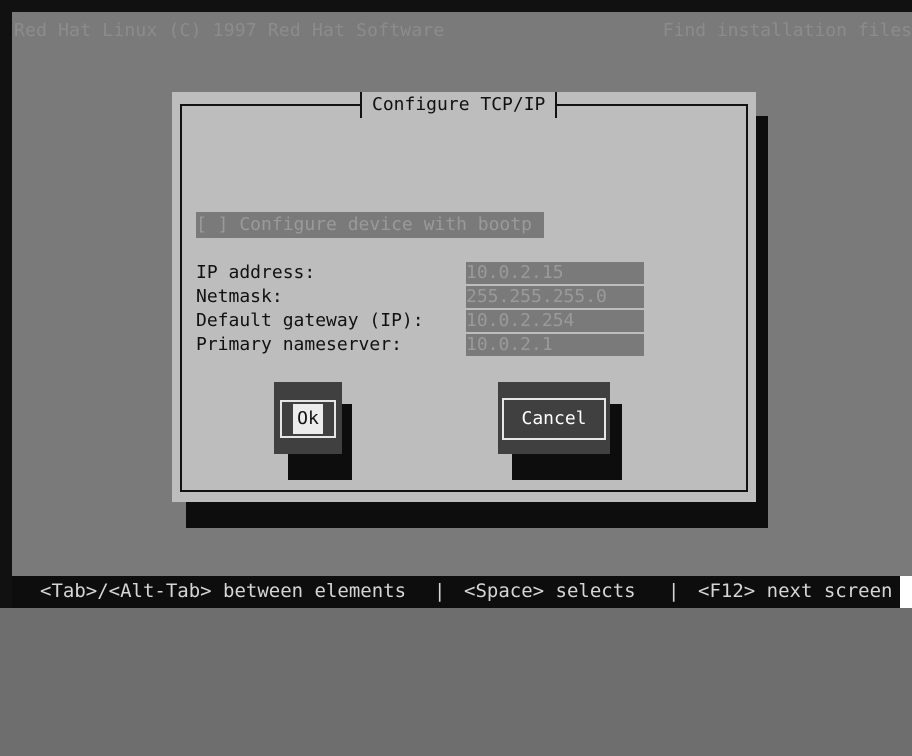  What do you see at coordinates (370, 225) in the screenshot?
I see `bootp-checkbox: [ ] Configure device with bootp` at bounding box center [370, 225].